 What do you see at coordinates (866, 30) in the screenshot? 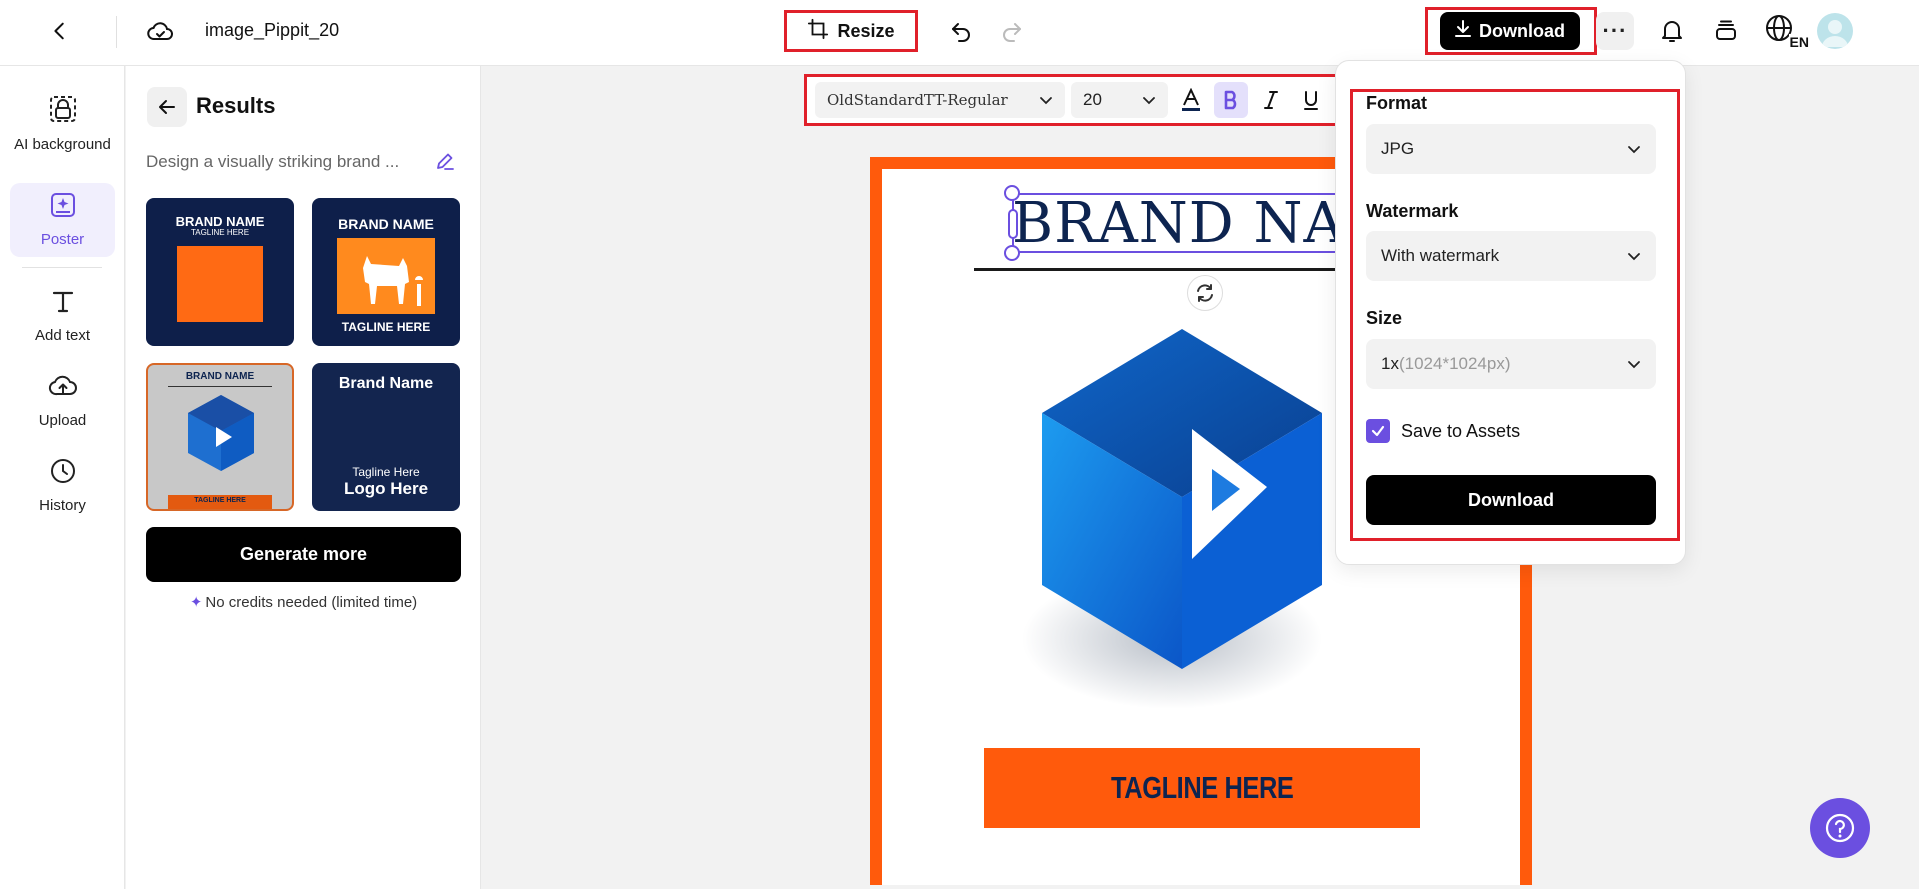
I see `resize-label: Resize` at bounding box center [866, 30].